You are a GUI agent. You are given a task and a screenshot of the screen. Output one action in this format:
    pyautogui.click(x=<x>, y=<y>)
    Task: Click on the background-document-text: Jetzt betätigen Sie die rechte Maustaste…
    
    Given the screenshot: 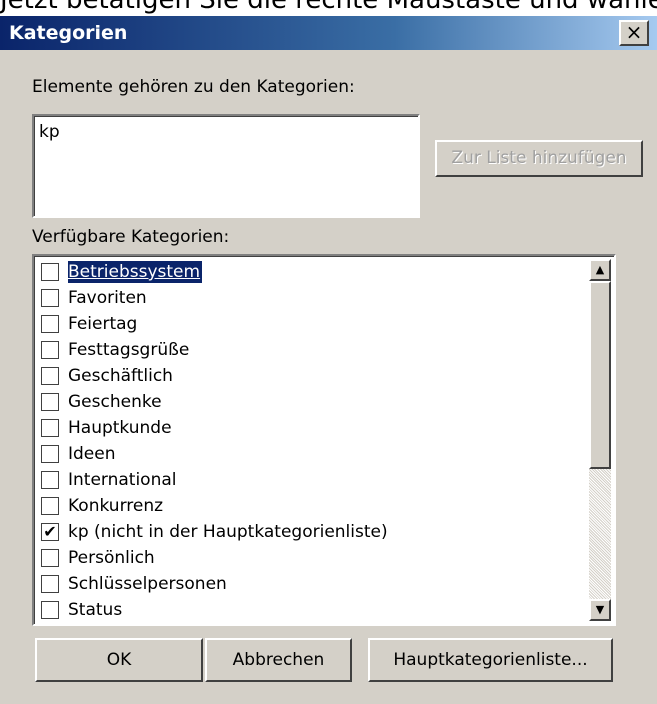 What is the action you would take?
    pyautogui.click(x=328, y=7)
    